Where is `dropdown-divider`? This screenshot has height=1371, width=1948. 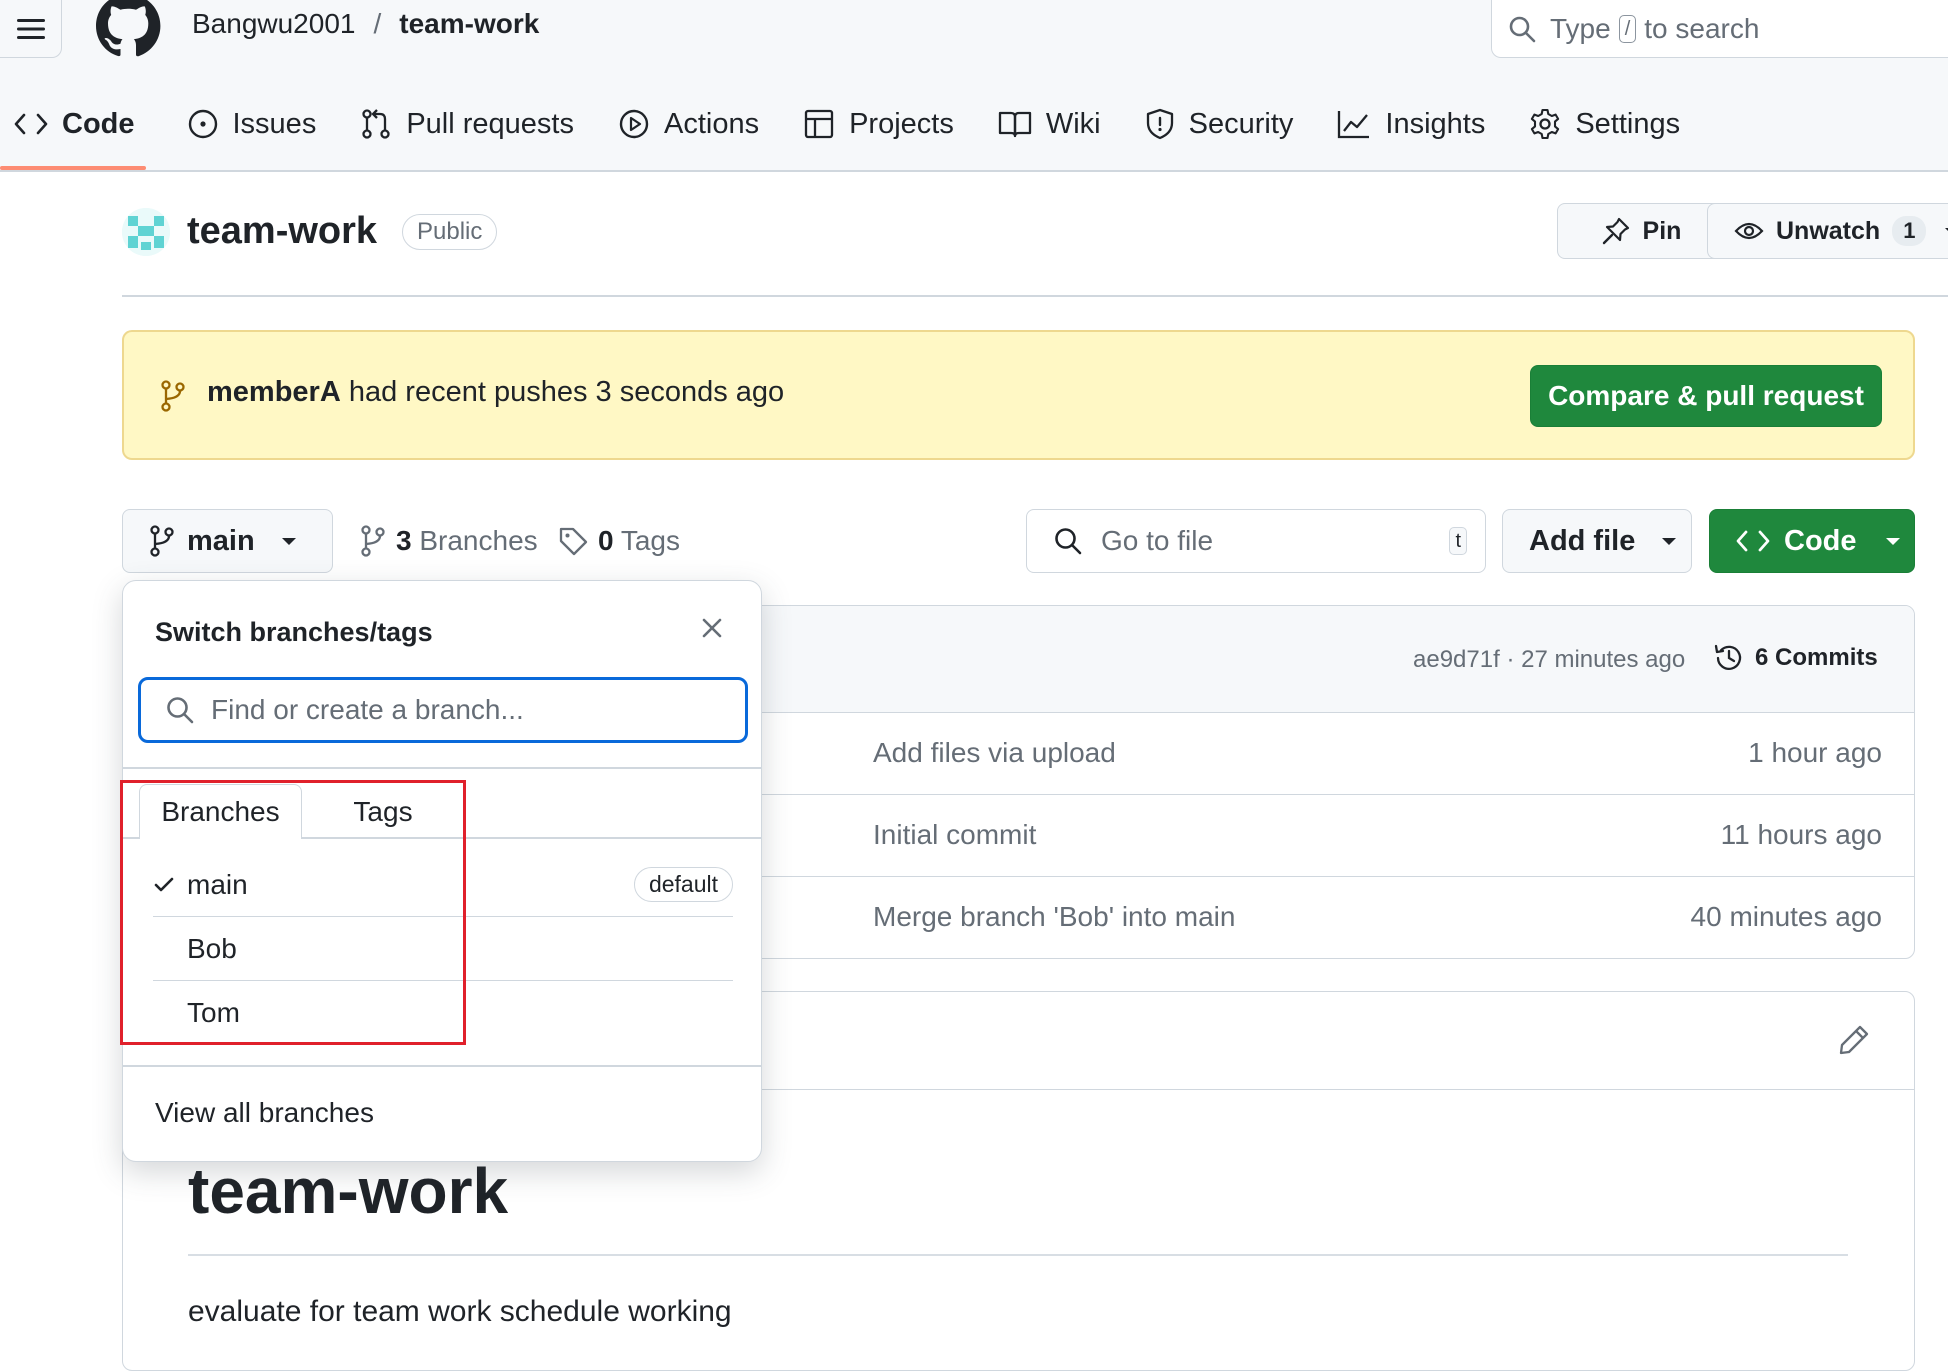
dropdown-divider is located at coordinates (442, 768).